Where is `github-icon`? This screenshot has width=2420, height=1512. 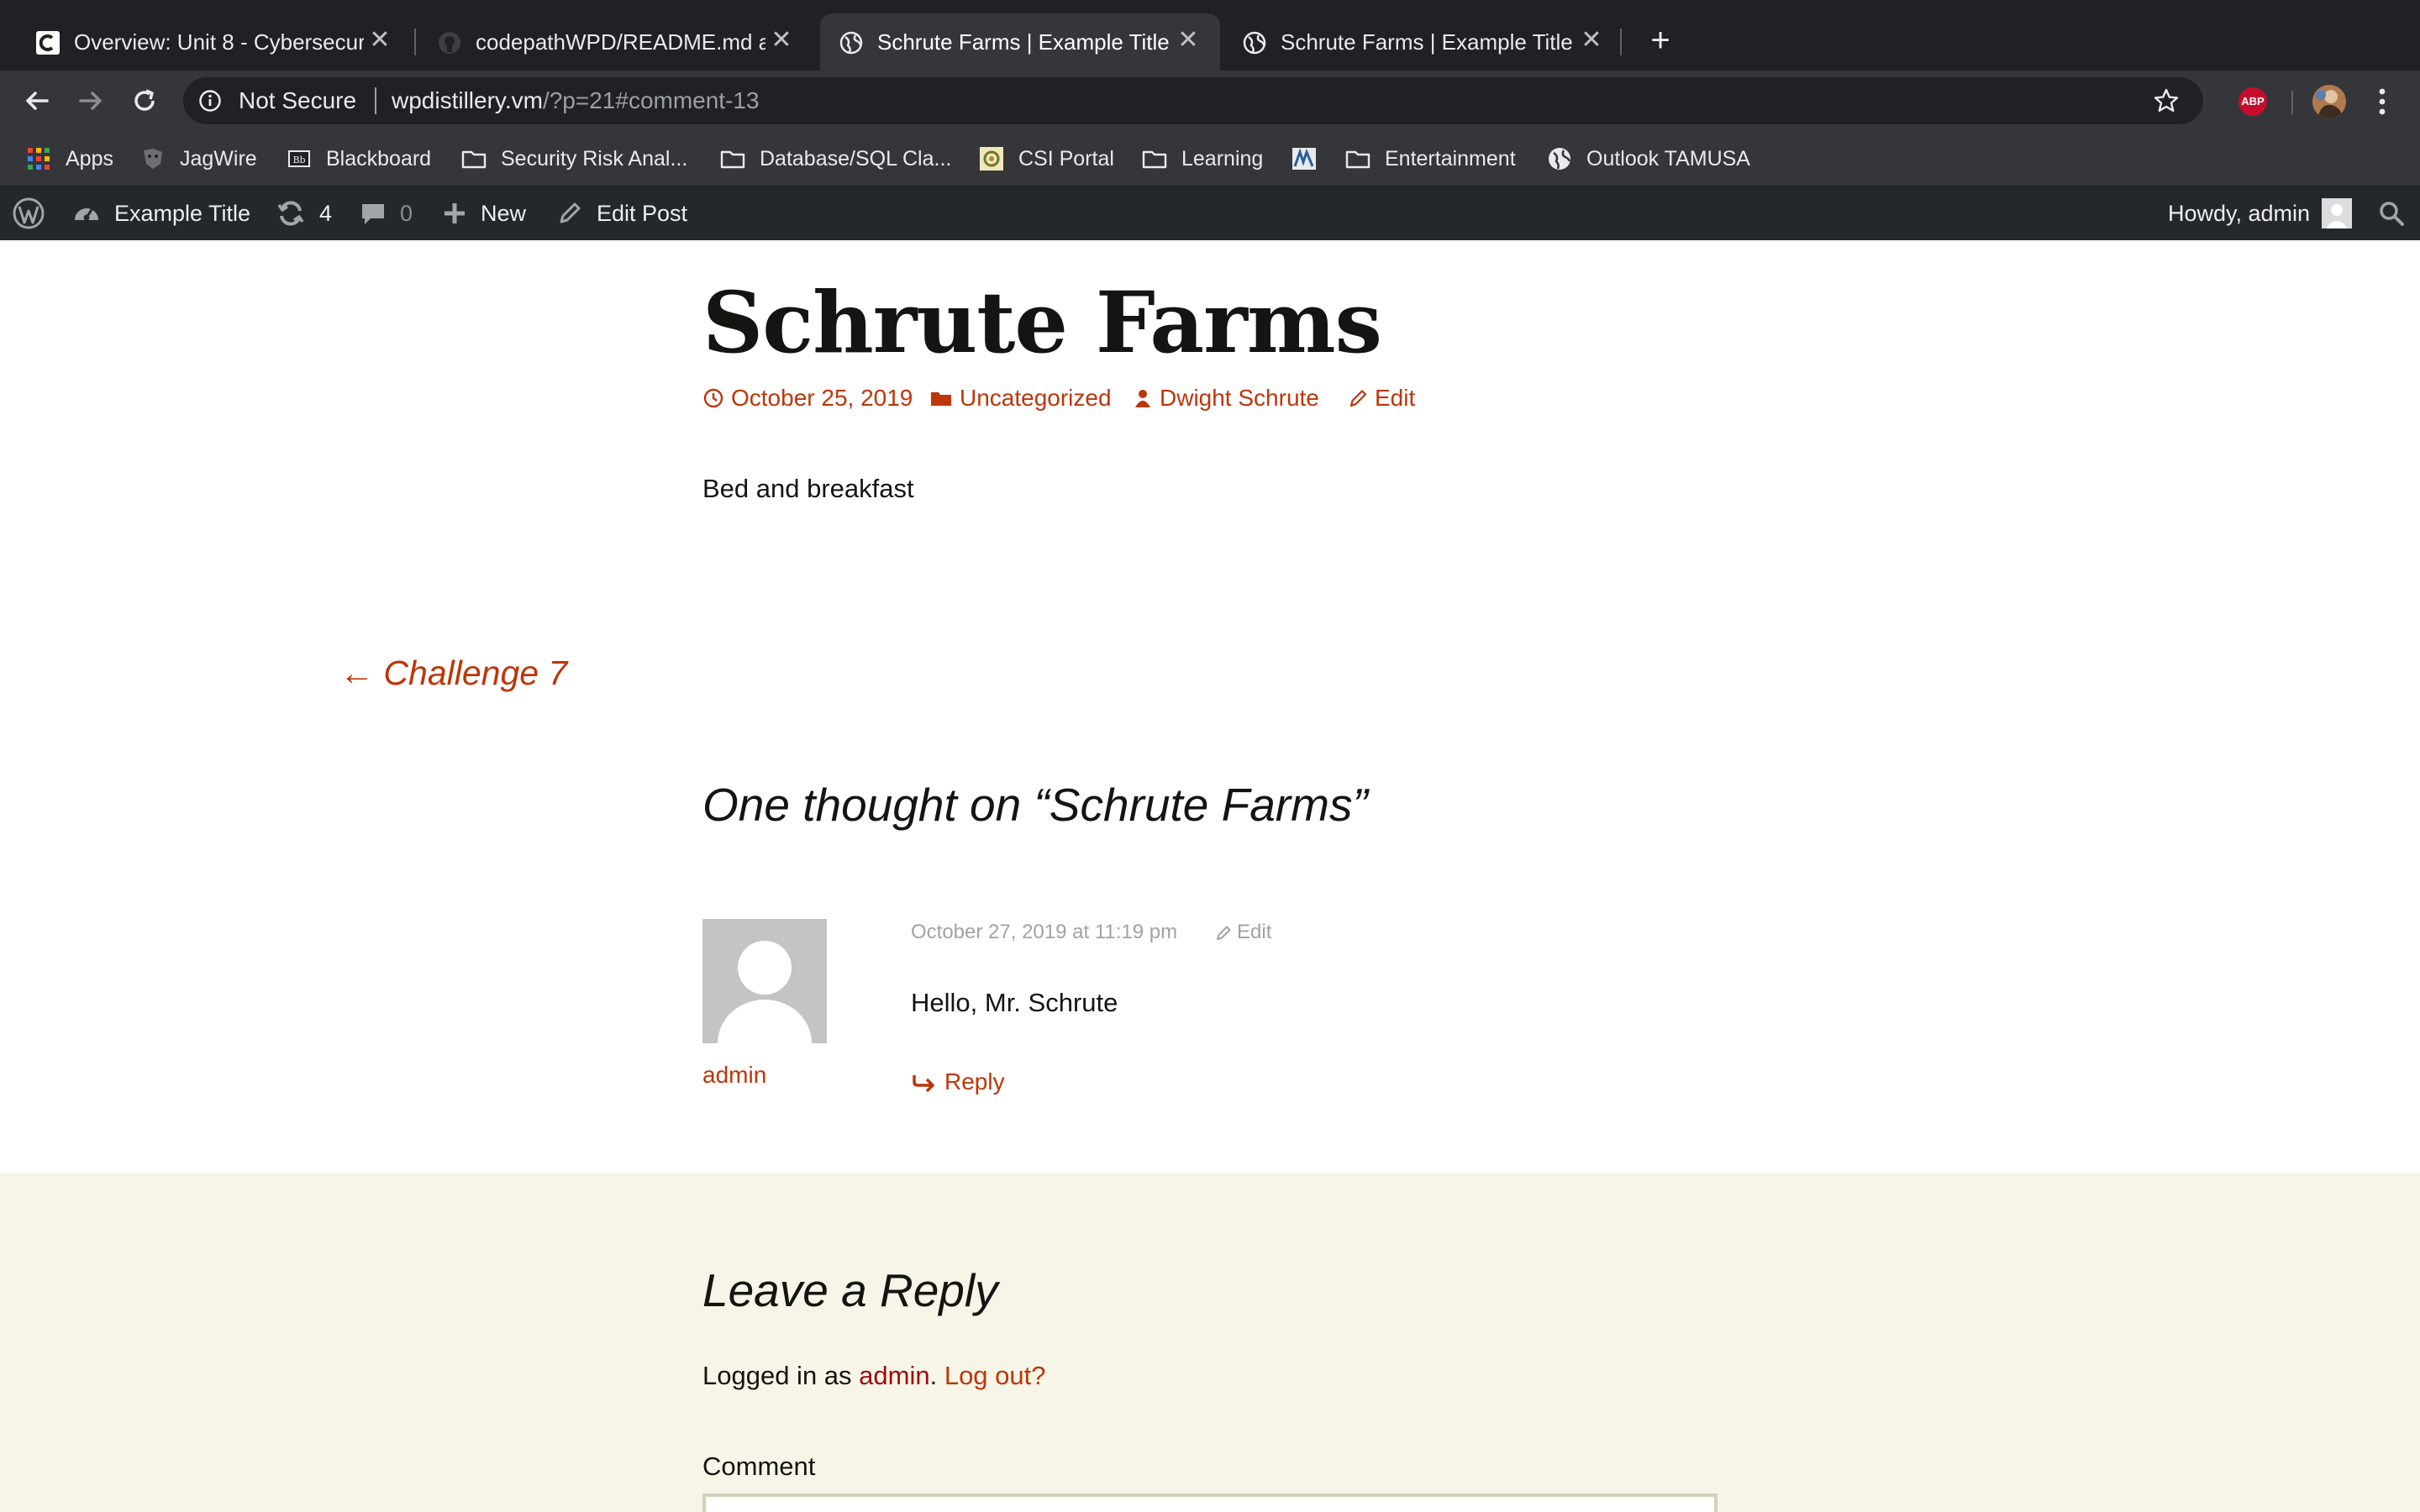
github-icon is located at coordinates (450, 43).